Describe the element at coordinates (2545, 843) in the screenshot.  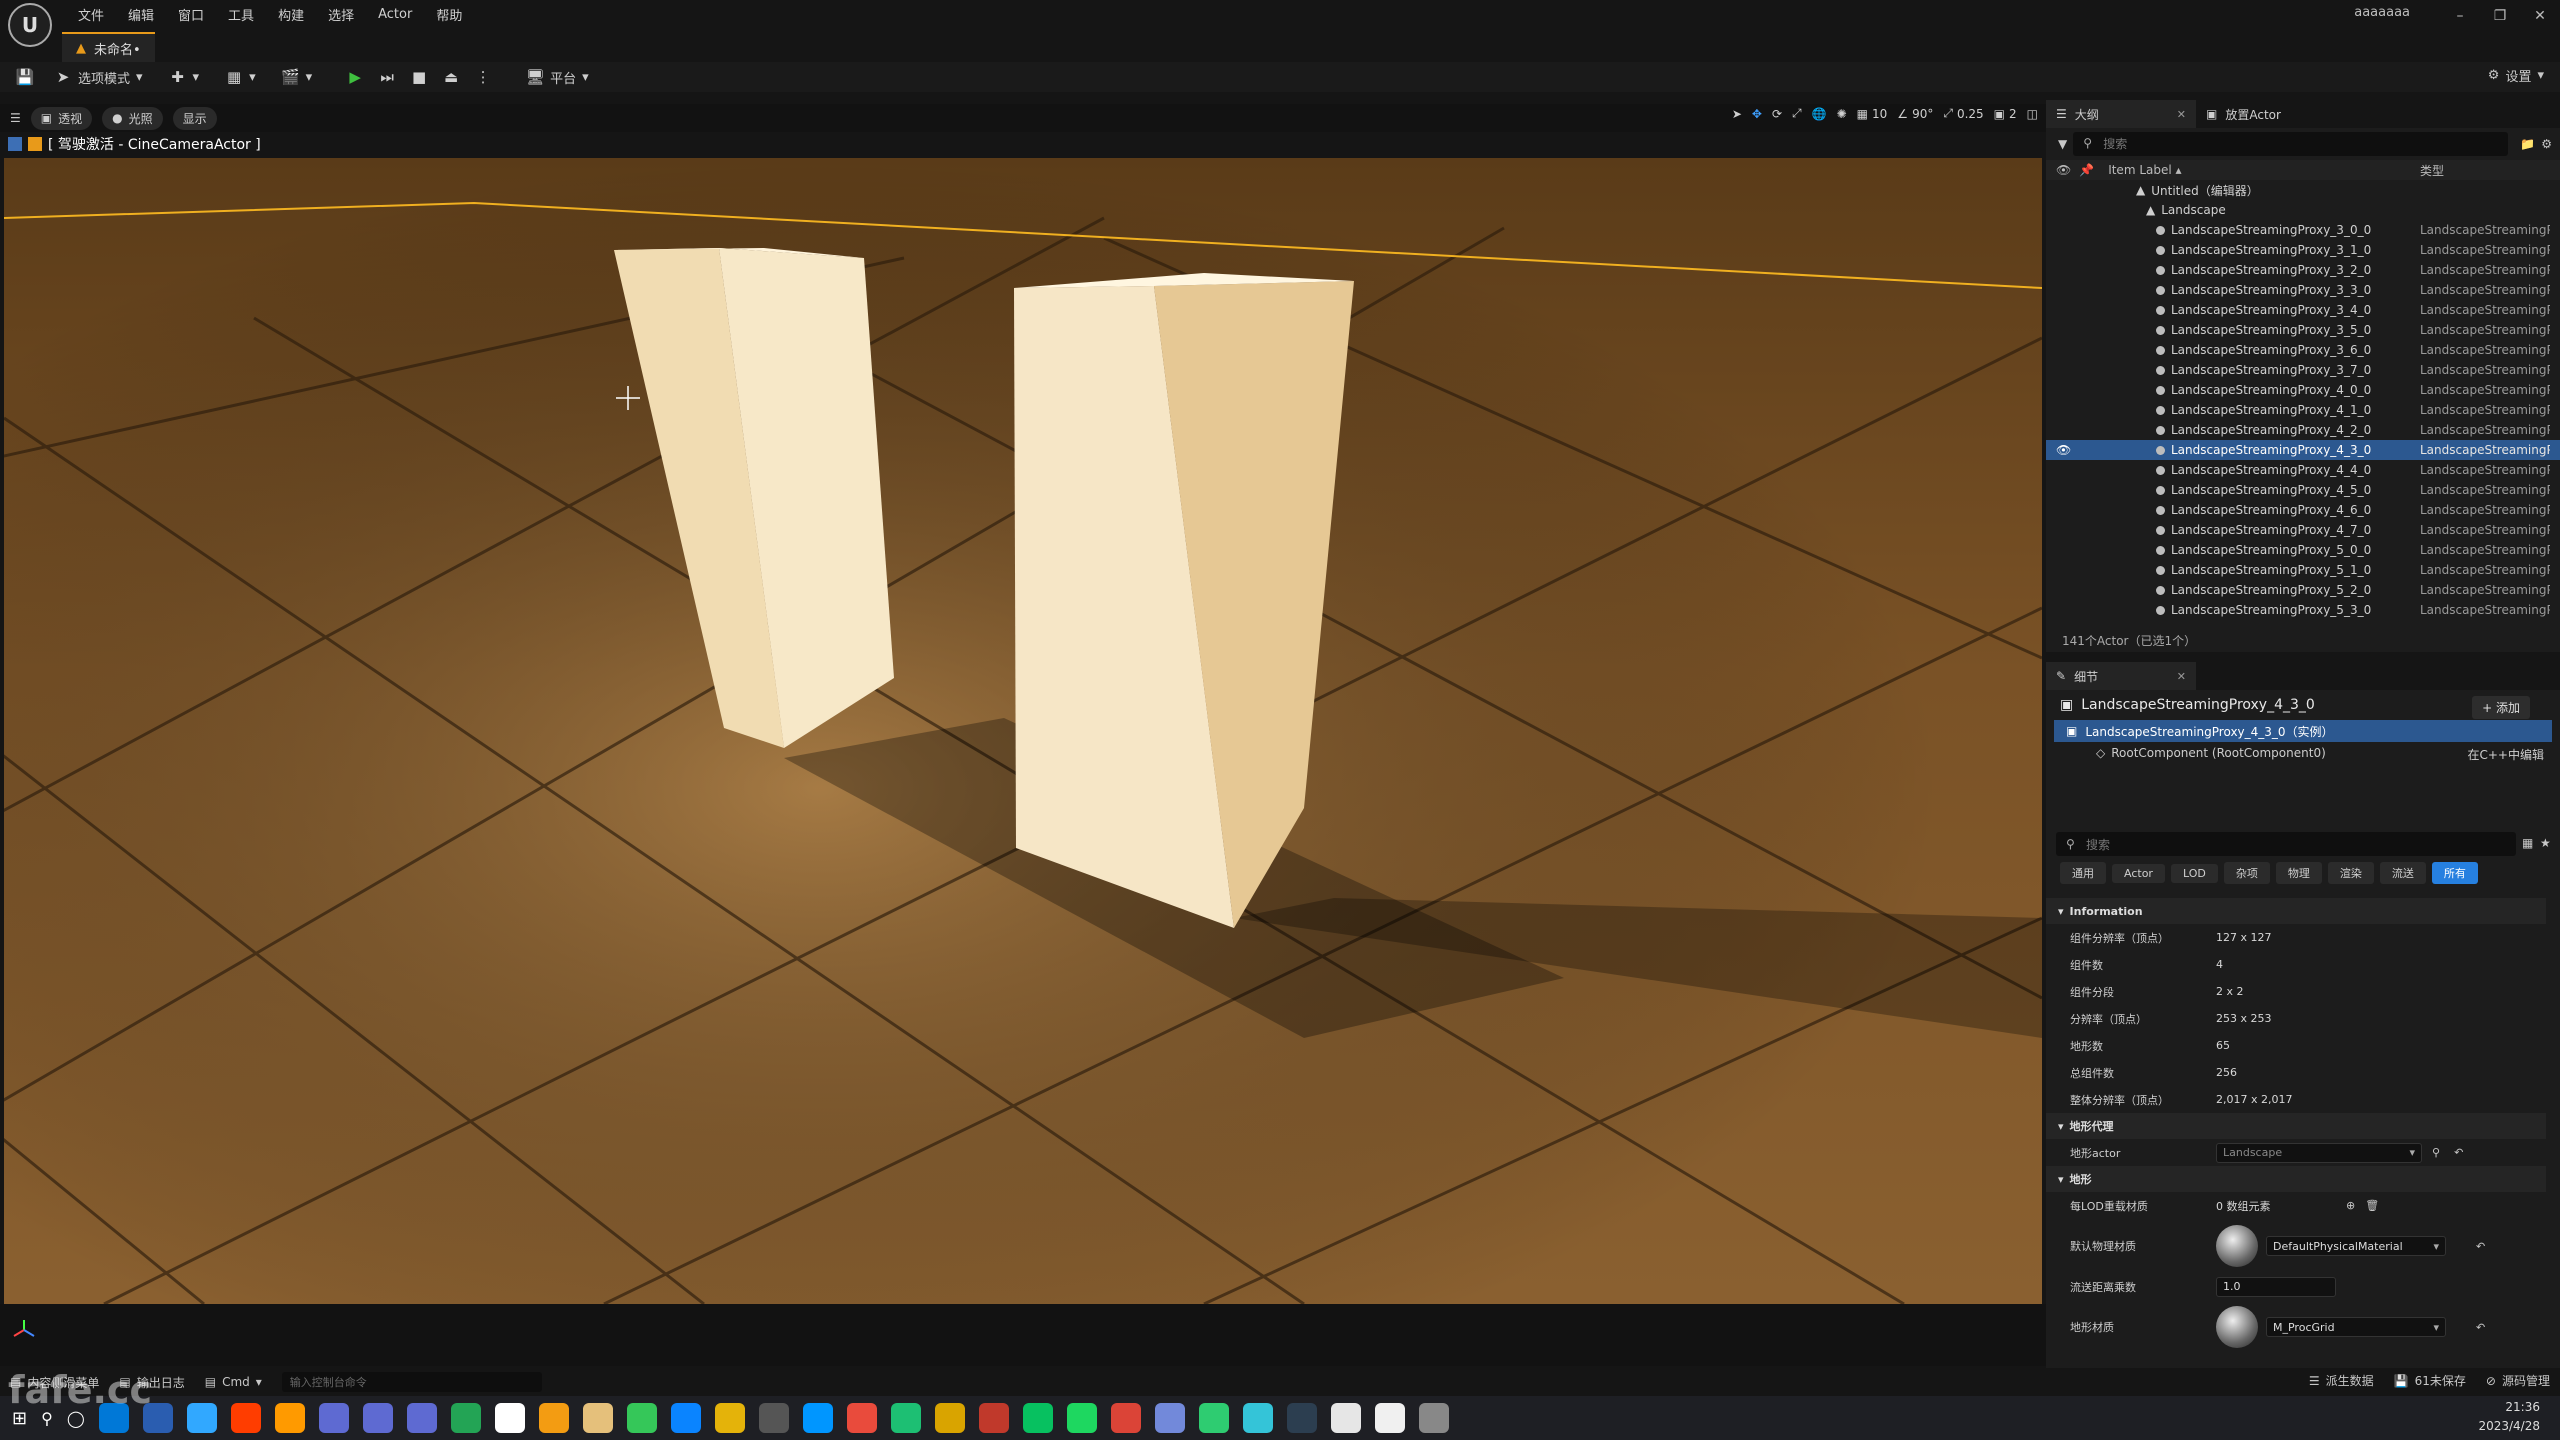
I see `star-icon: ★` at that location.